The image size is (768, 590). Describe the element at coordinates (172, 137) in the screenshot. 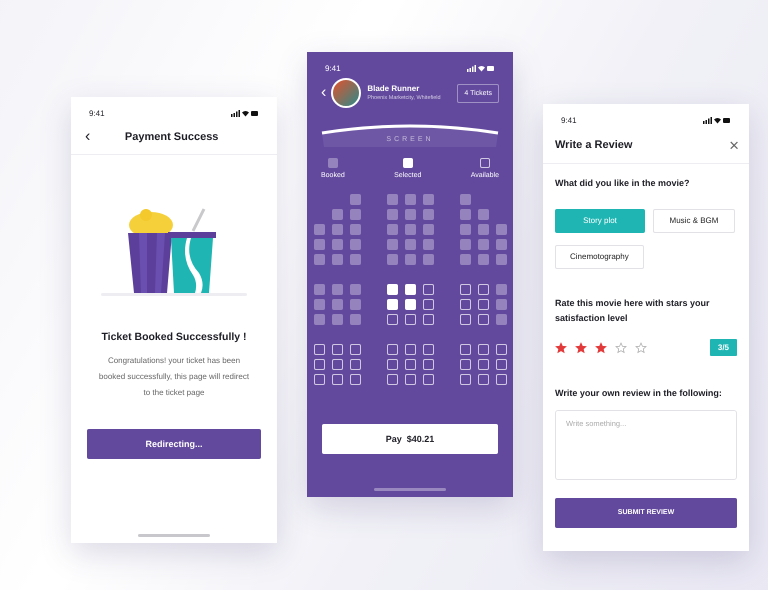

I see `screen-title: Payment Success` at that location.